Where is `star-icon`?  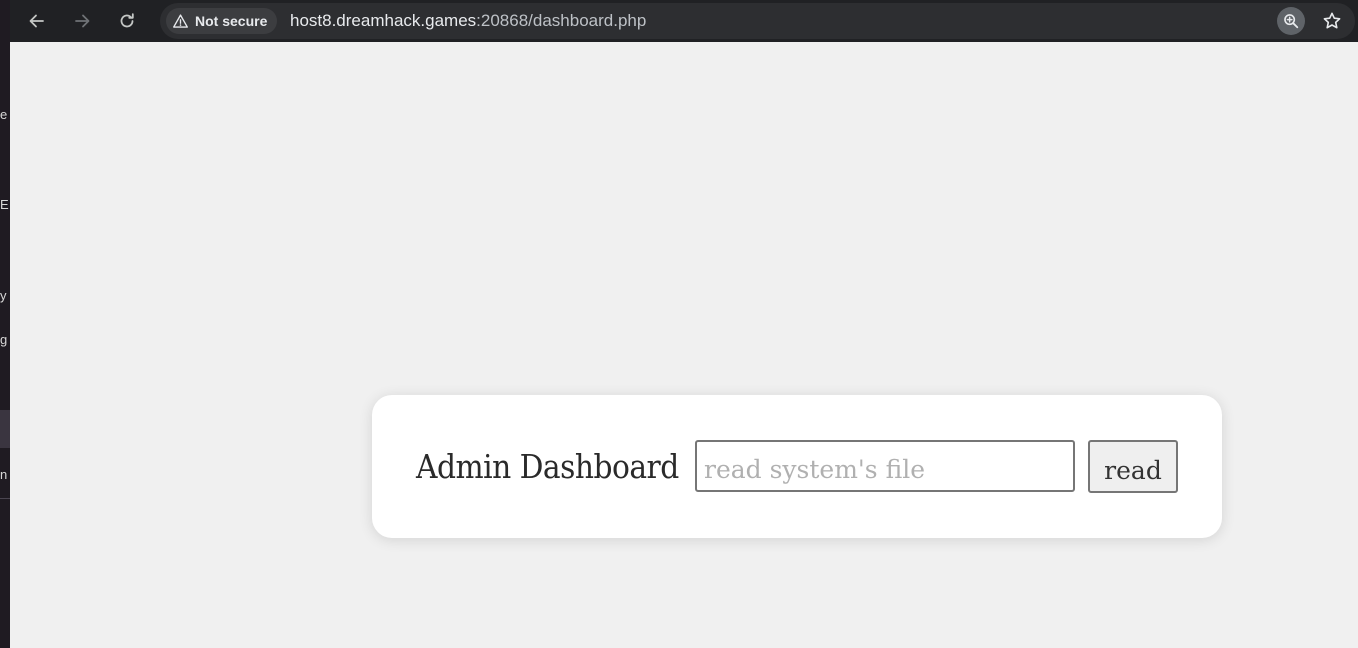 star-icon is located at coordinates (1332, 20).